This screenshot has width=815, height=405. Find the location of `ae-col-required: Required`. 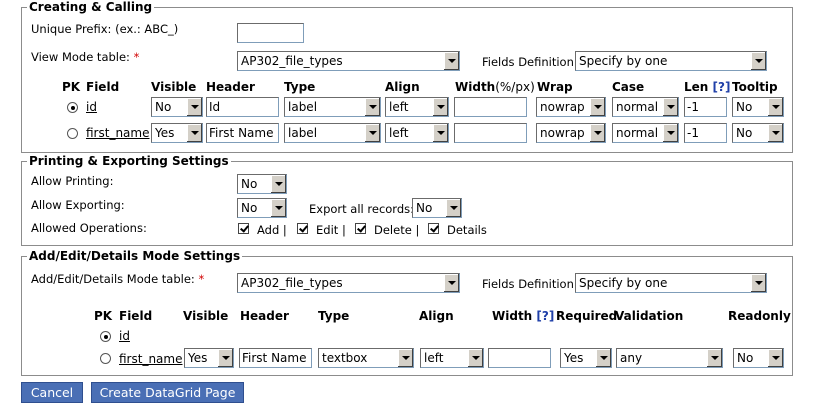

ae-col-required: Required is located at coordinates (587, 316).